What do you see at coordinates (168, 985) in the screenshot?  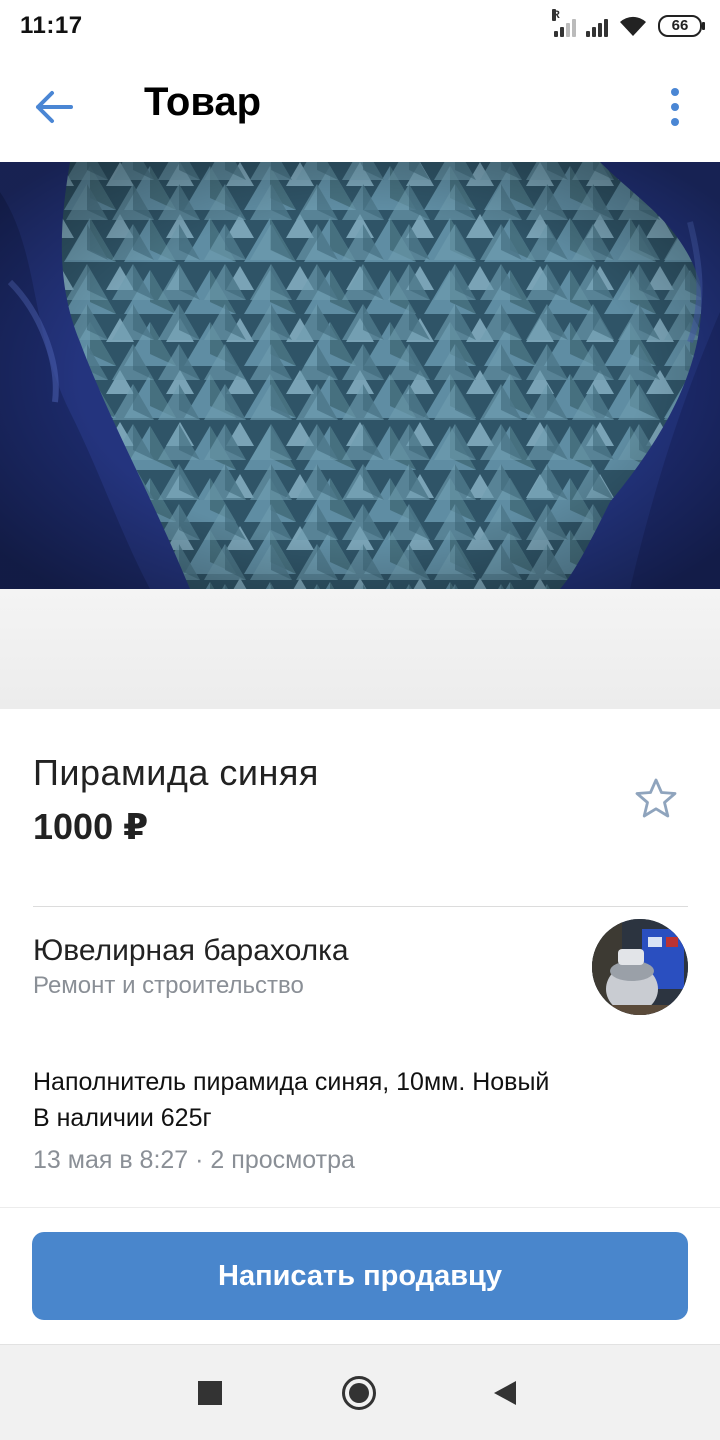 I see `seller-category: Ремонт и строительство` at bounding box center [168, 985].